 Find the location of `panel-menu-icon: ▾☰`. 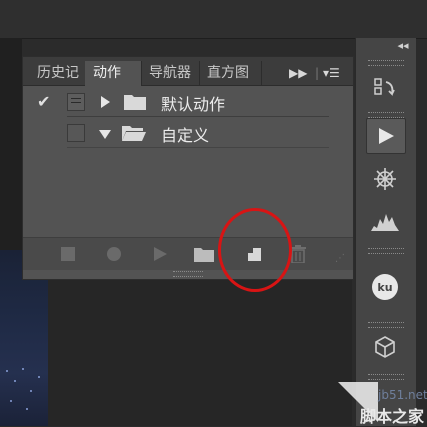

panel-menu-icon: ▾☰ is located at coordinates (331, 73).